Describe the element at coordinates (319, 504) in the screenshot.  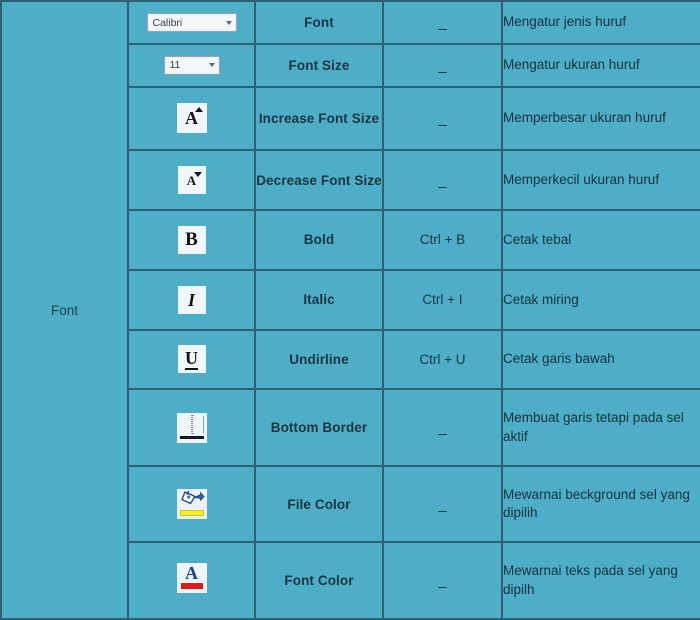
I see `command-name: File Color` at that location.